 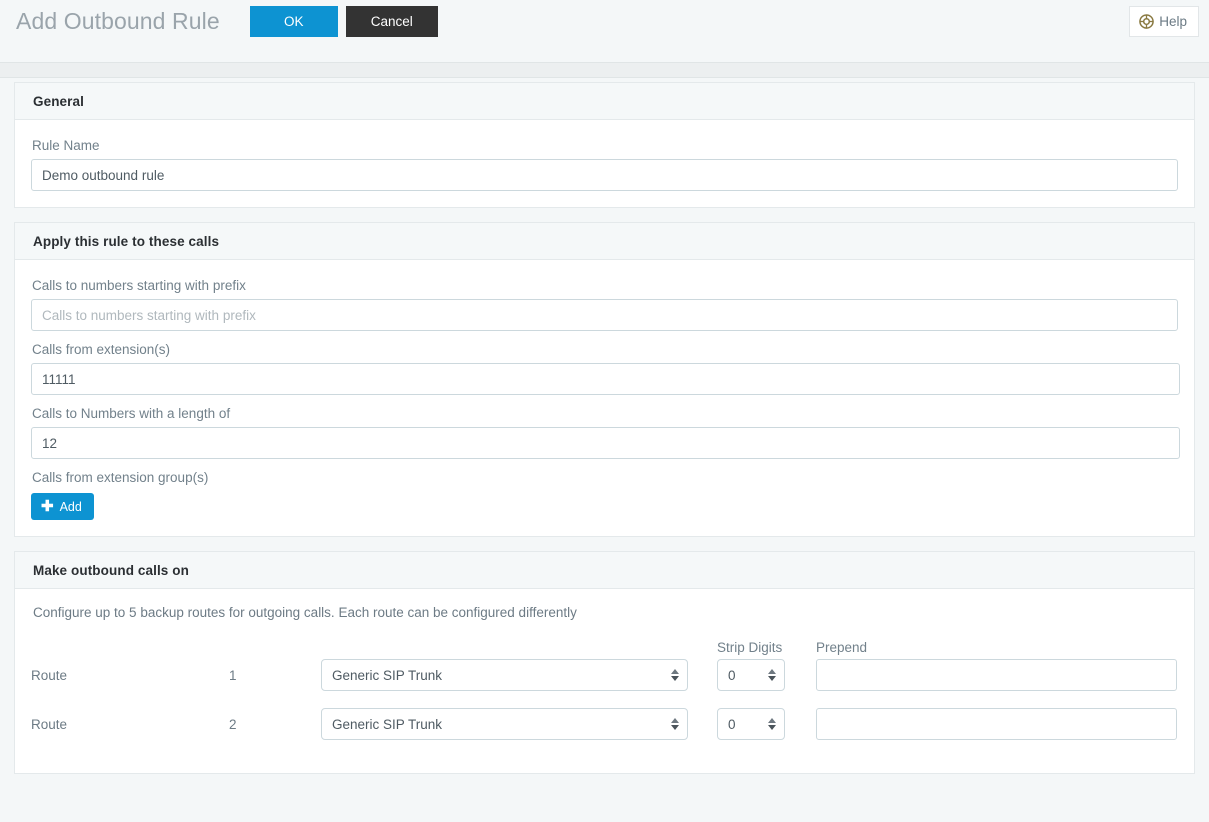 I want to click on extensions-label: Calls from extension(s), so click(x=101, y=349).